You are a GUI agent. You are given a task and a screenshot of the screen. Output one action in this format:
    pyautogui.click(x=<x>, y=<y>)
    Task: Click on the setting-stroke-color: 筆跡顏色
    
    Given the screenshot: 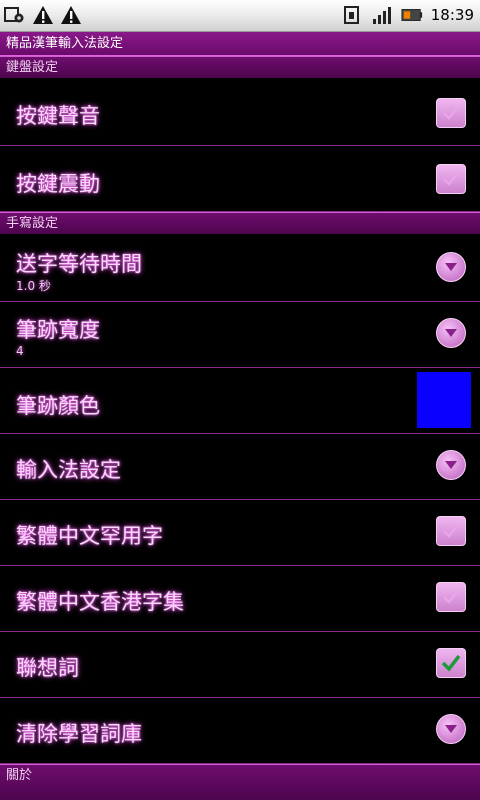 What is the action you would take?
    pyautogui.click(x=240, y=401)
    